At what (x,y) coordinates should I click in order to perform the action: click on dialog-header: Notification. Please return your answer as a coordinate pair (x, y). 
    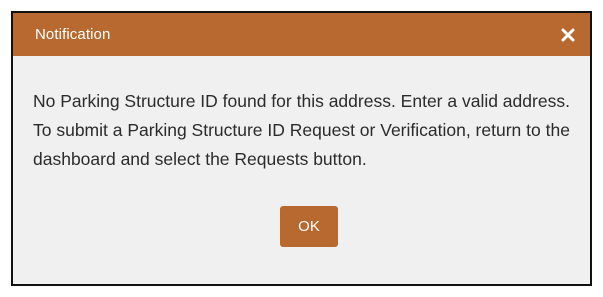
    Looking at the image, I should click on (301, 34).